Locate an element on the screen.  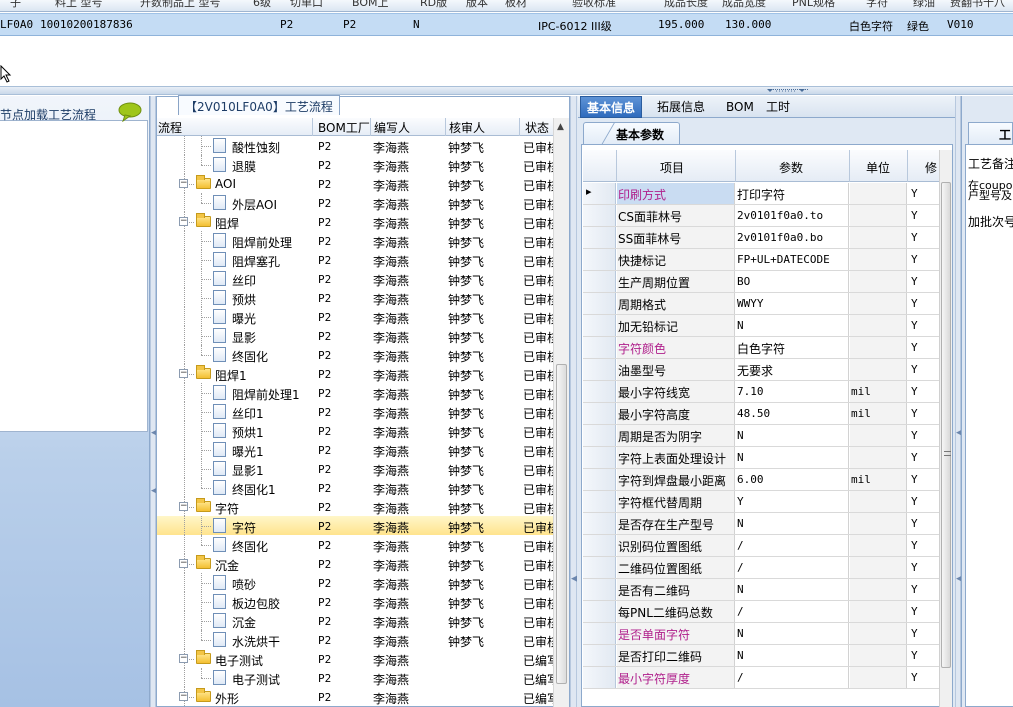
tab-extended-info: 拓展信息 is located at coordinates (681, 107).